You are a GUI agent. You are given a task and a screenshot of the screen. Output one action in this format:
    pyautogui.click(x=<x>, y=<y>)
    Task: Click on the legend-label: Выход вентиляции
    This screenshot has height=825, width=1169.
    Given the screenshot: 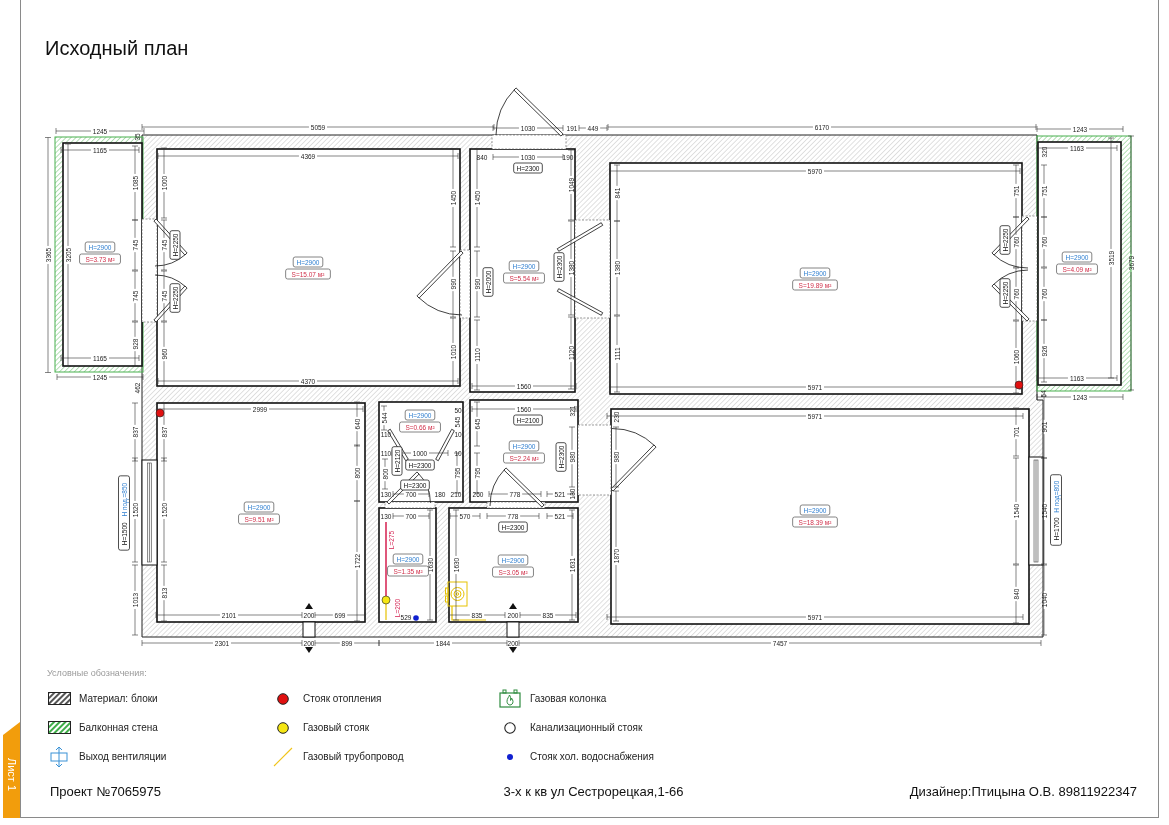 What is the action you would take?
    pyautogui.click(x=123, y=756)
    